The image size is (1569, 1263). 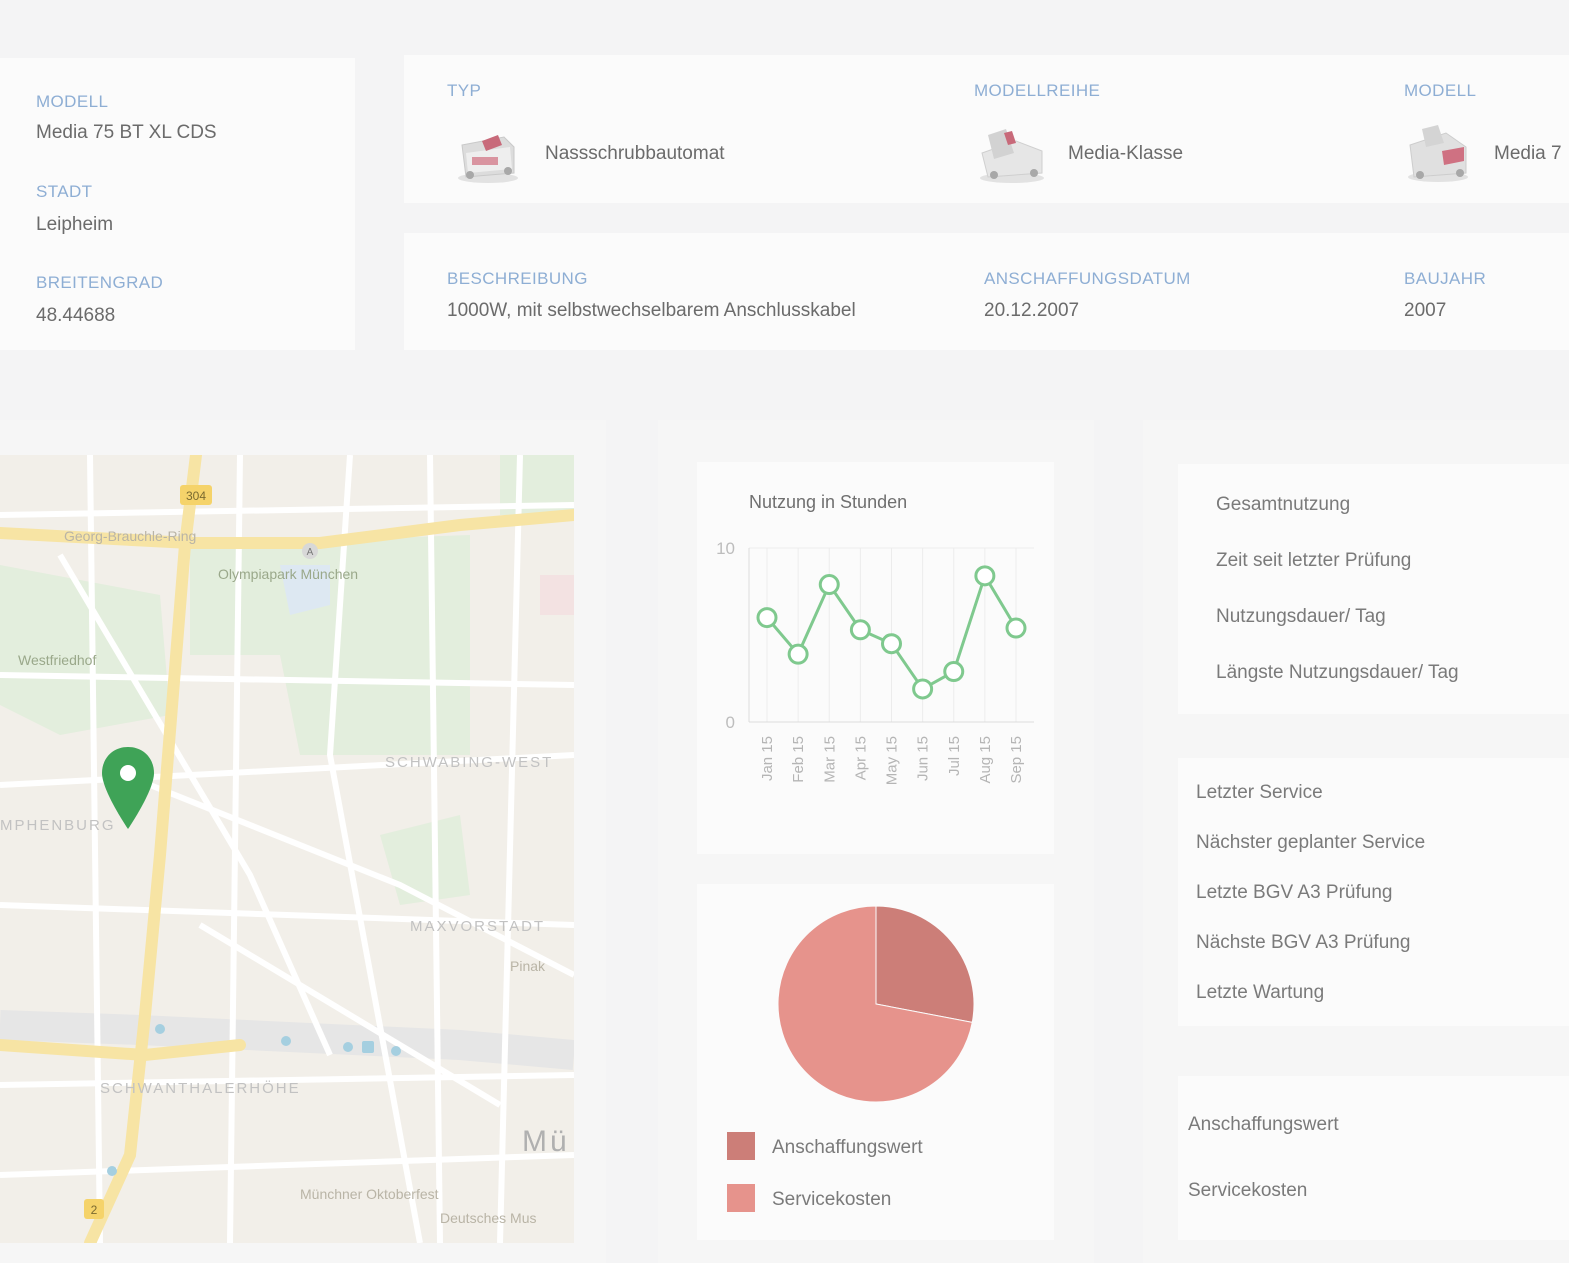 What do you see at coordinates (1425, 310) in the screenshot?
I see `baujahr-value: 2007` at bounding box center [1425, 310].